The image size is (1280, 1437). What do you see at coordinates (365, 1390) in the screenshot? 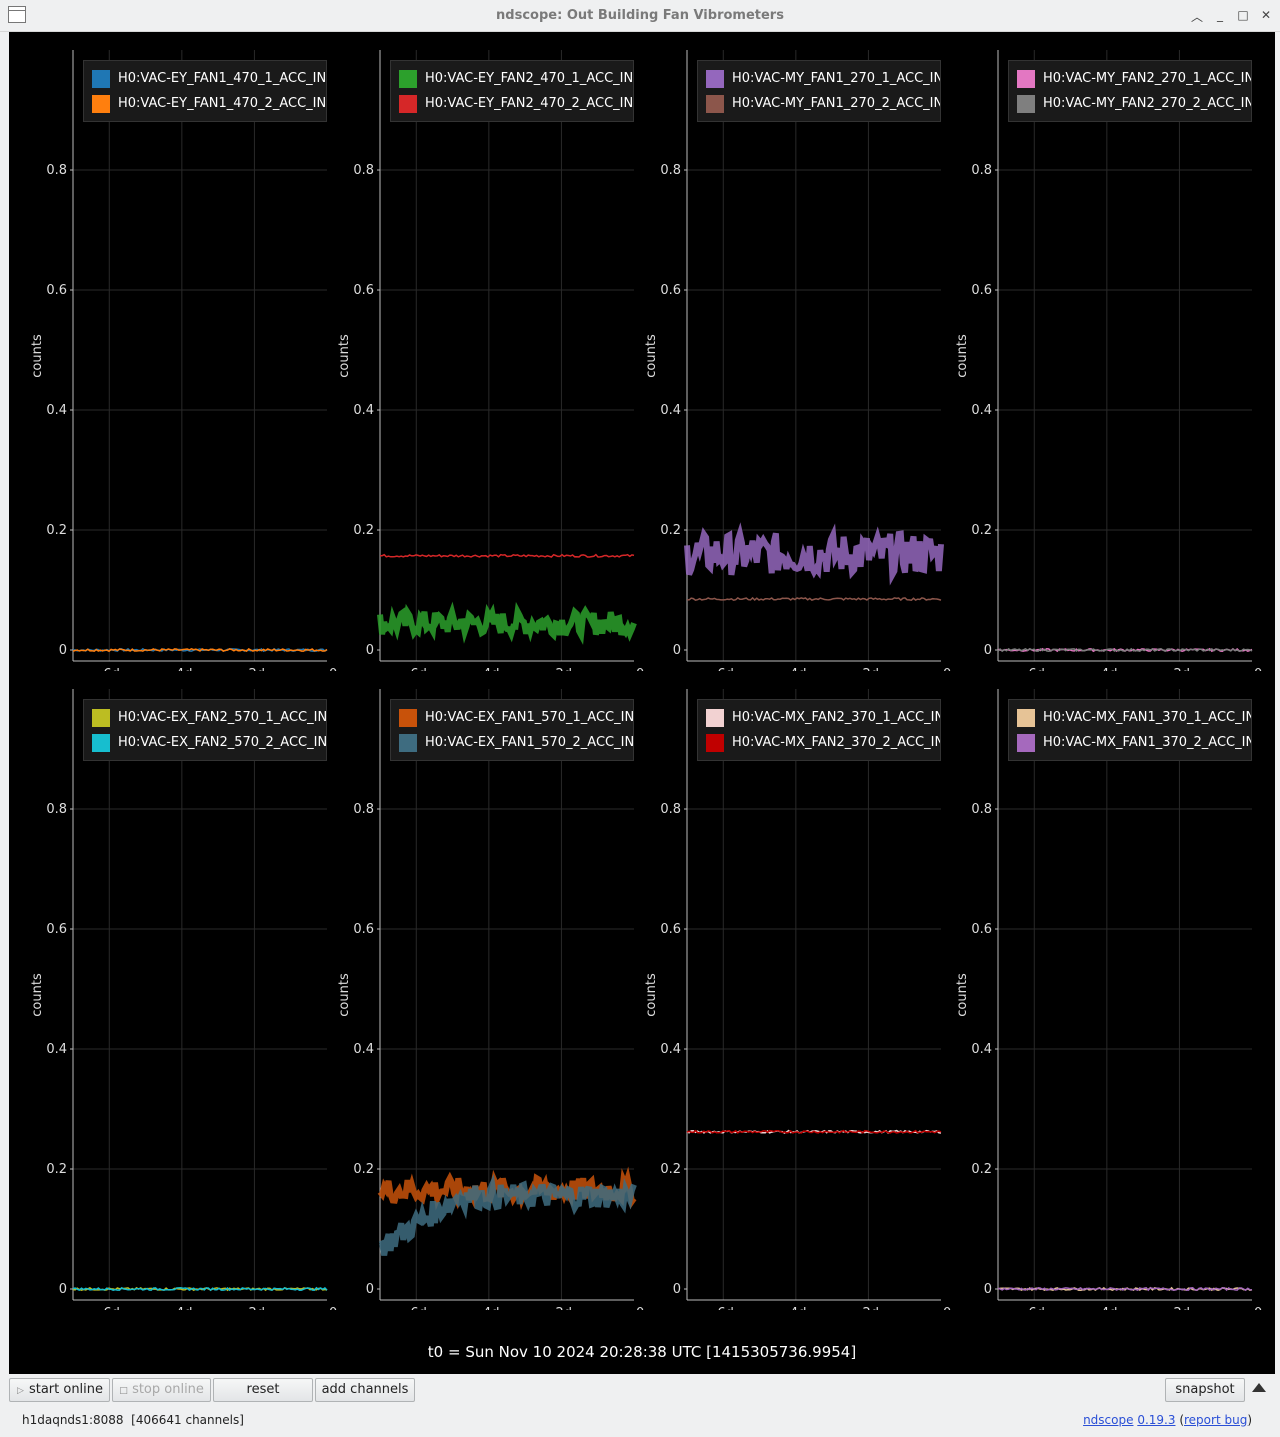
I see `add-channels-button: add channels` at bounding box center [365, 1390].